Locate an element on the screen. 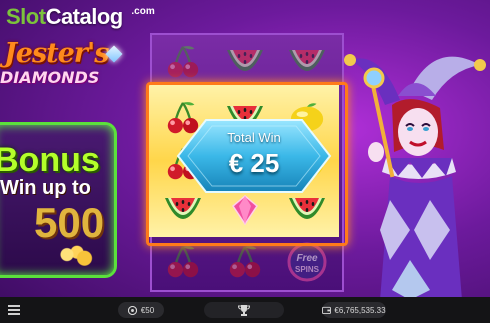  bet-value: €50 is located at coordinates (147, 310).